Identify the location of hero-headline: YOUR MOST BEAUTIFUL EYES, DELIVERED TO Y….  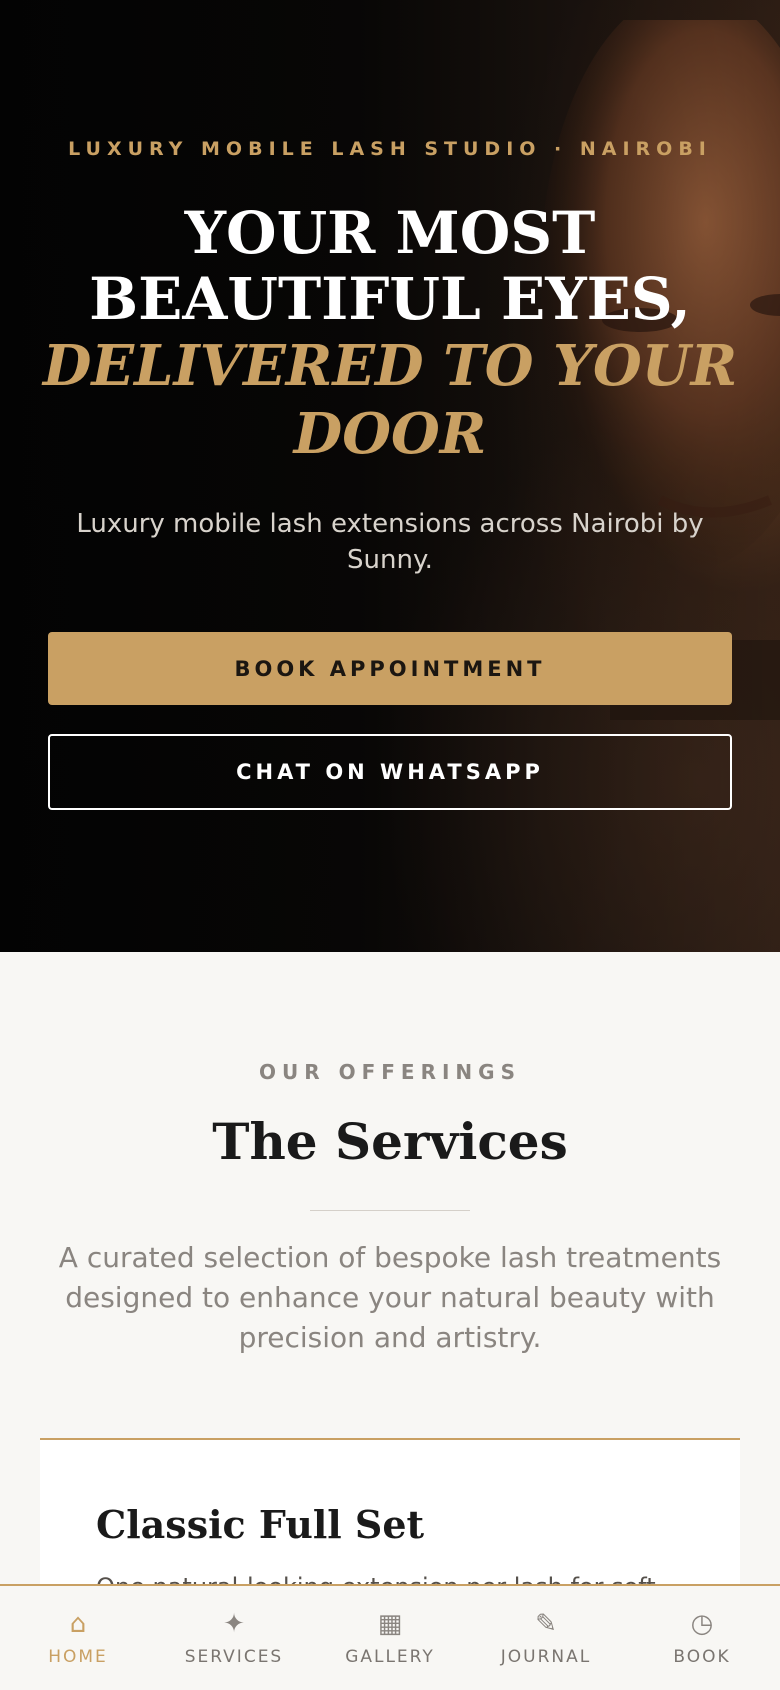
(390, 334).